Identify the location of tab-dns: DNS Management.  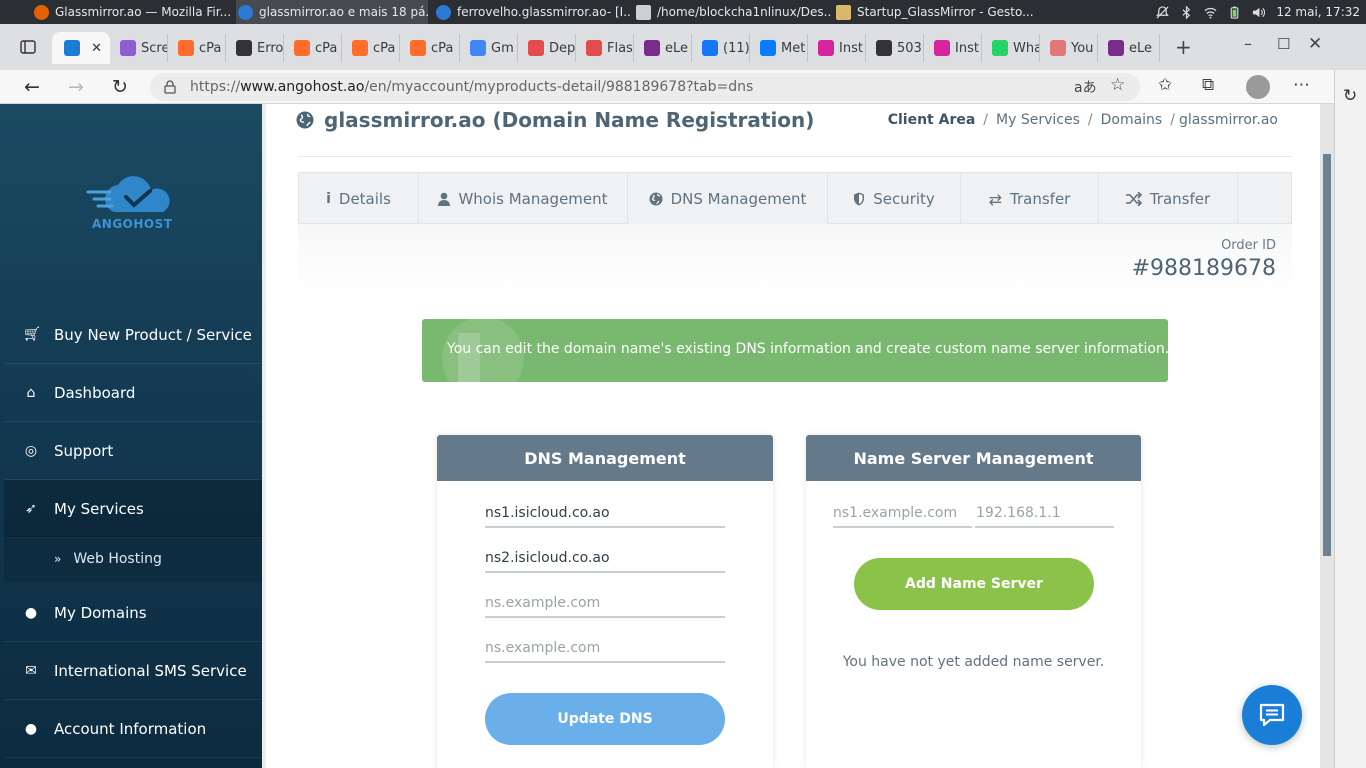
(728, 199).